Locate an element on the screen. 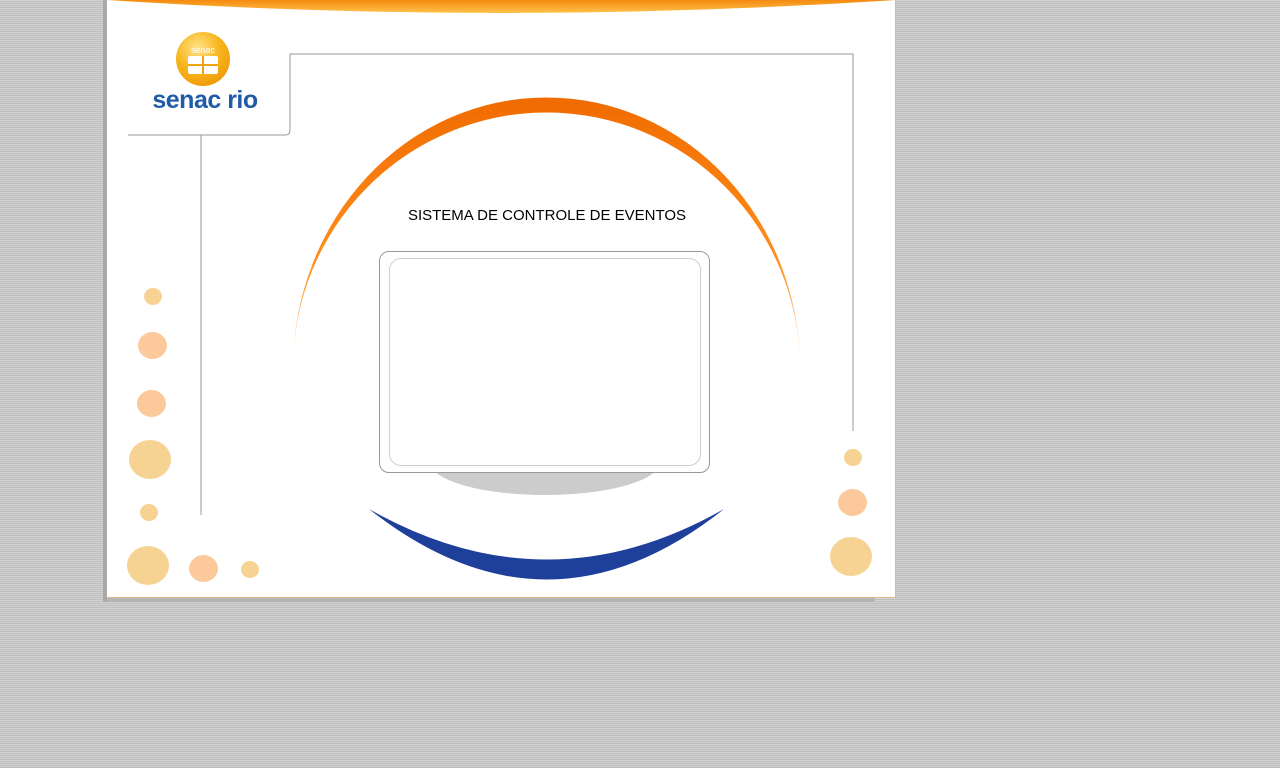 The width and height of the screenshot is (1280, 768). page-title: SISTEMA DE CONTROLE DE EVENTOS is located at coordinates (547, 215).